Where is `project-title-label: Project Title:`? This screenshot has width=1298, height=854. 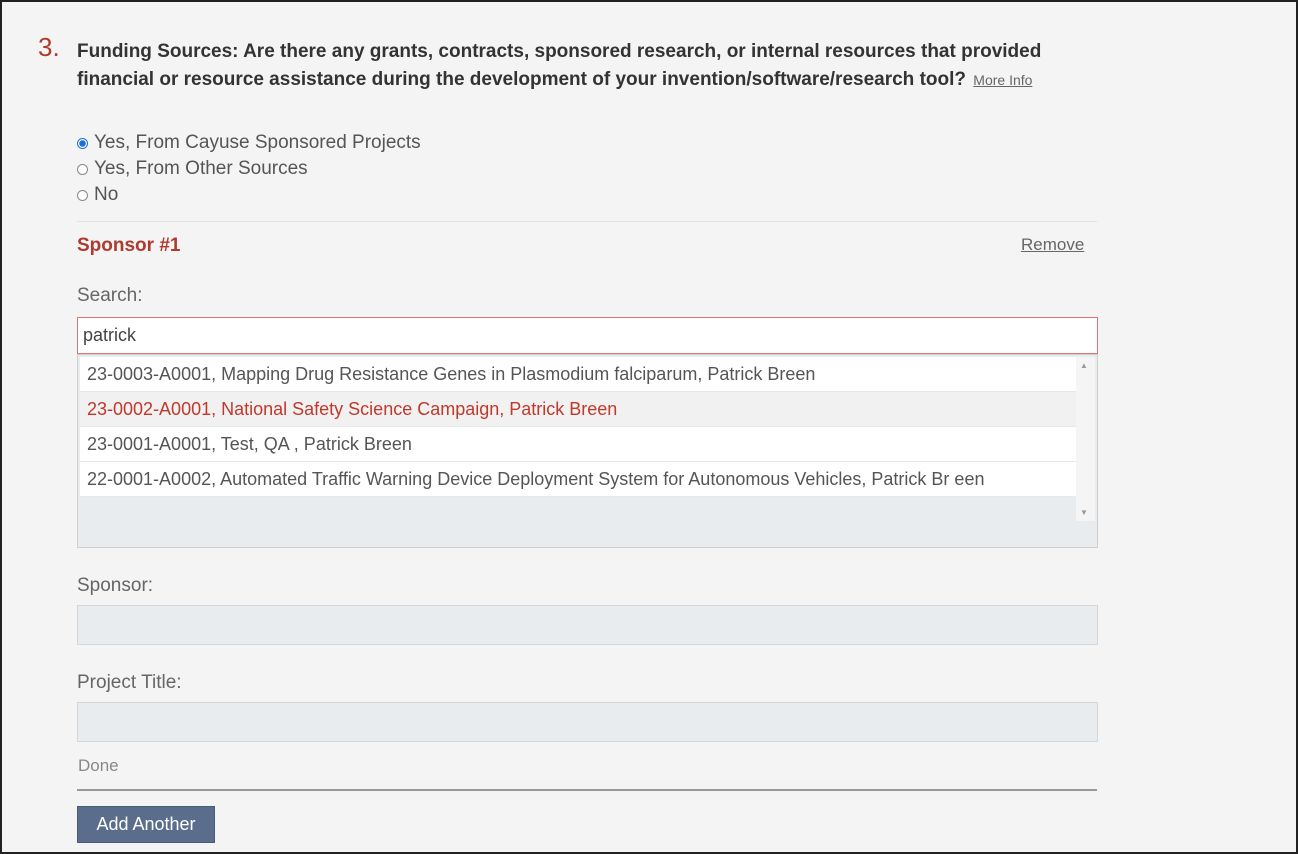 project-title-label: Project Title: is located at coordinates (129, 682).